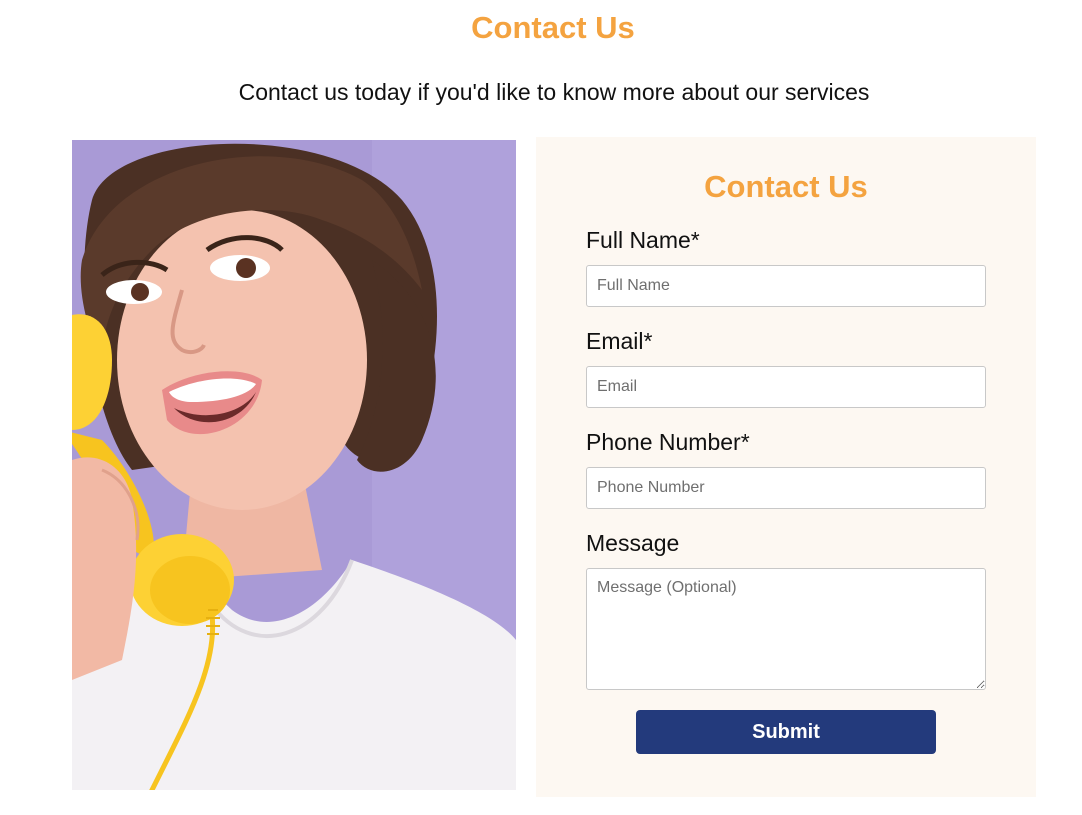 This screenshot has width=1082, height=815. What do you see at coordinates (786, 387) in the screenshot?
I see `email-input` at bounding box center [786, 387].